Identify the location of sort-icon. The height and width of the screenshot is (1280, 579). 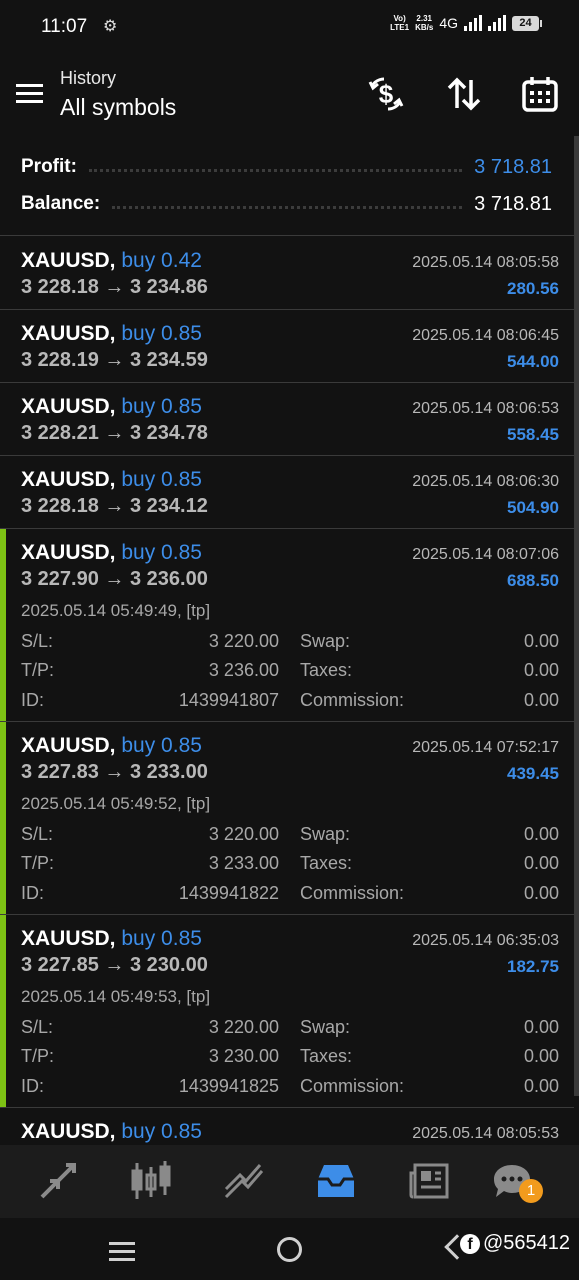
(464, 94).